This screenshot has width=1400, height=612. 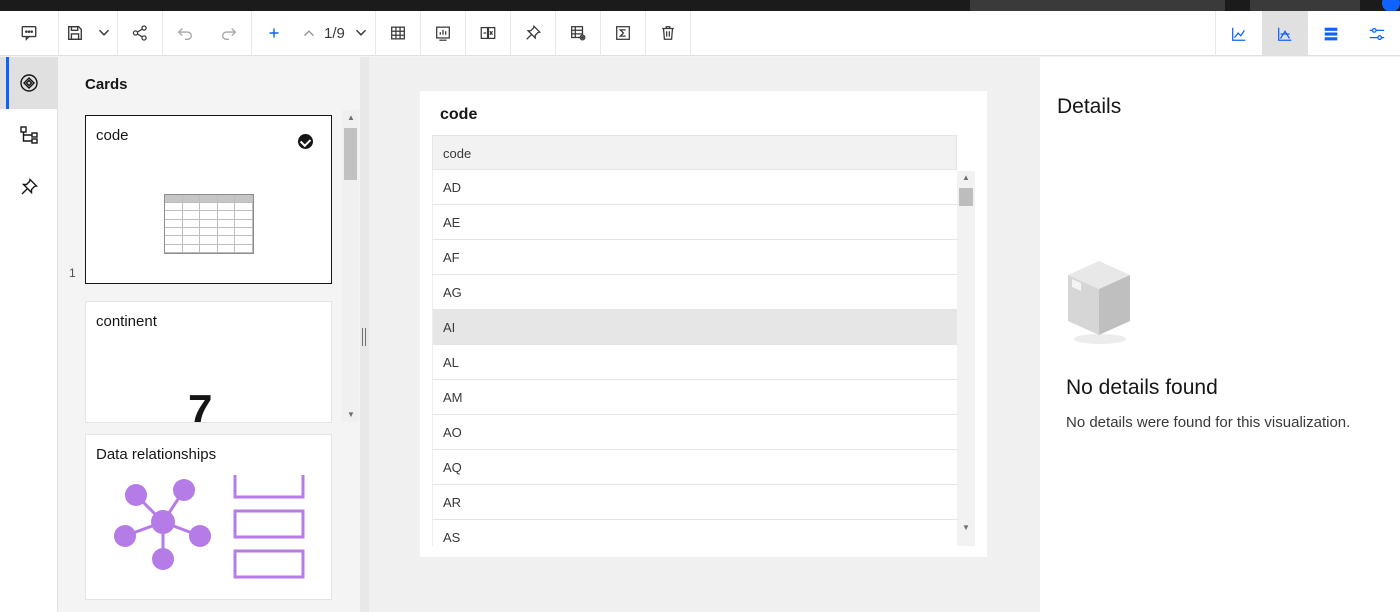 I want to click on fields-icon, so click(x=1331, y=33).